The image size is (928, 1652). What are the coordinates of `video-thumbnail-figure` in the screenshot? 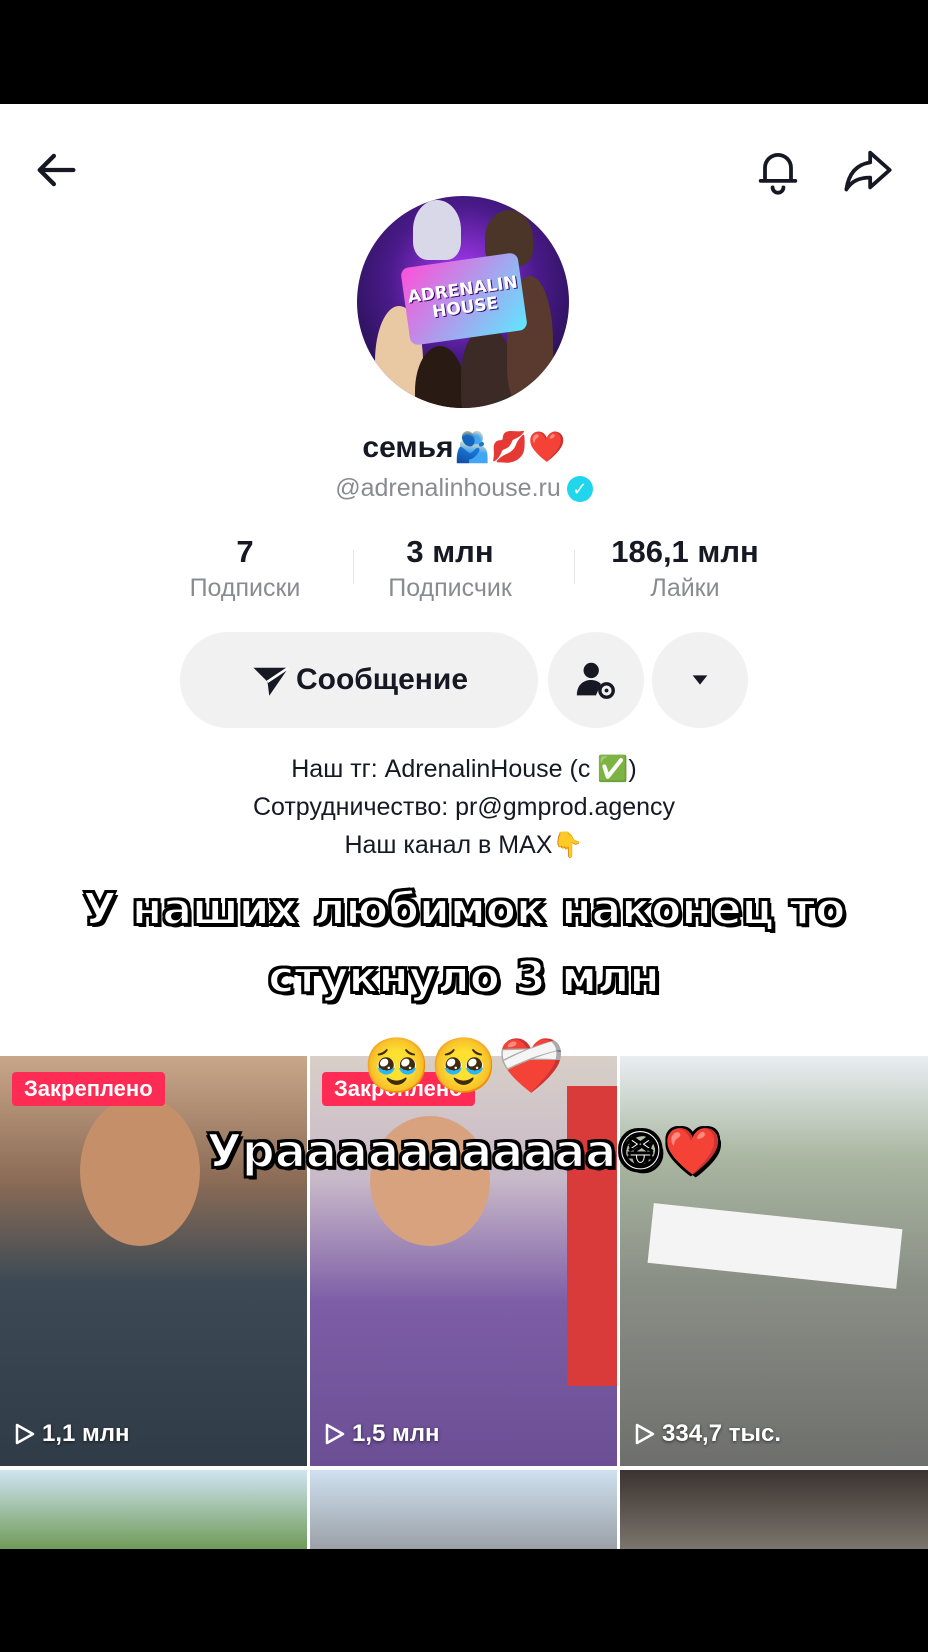 It's located at (775, 1246).